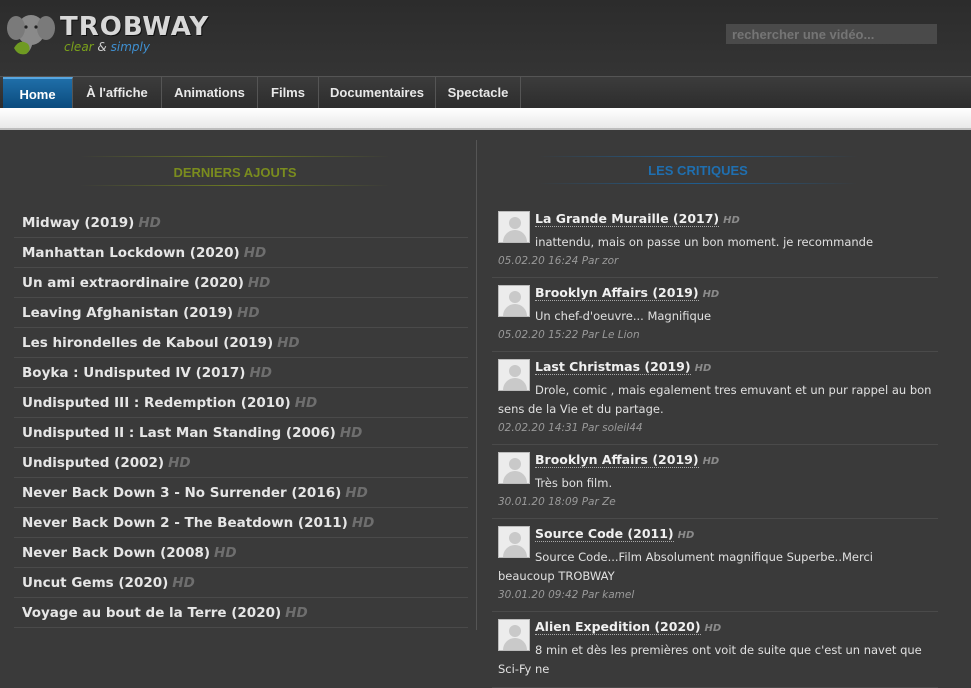  I want to click on latest-item: Manhattan Lockdown (2020) HD, so click(241, 253).